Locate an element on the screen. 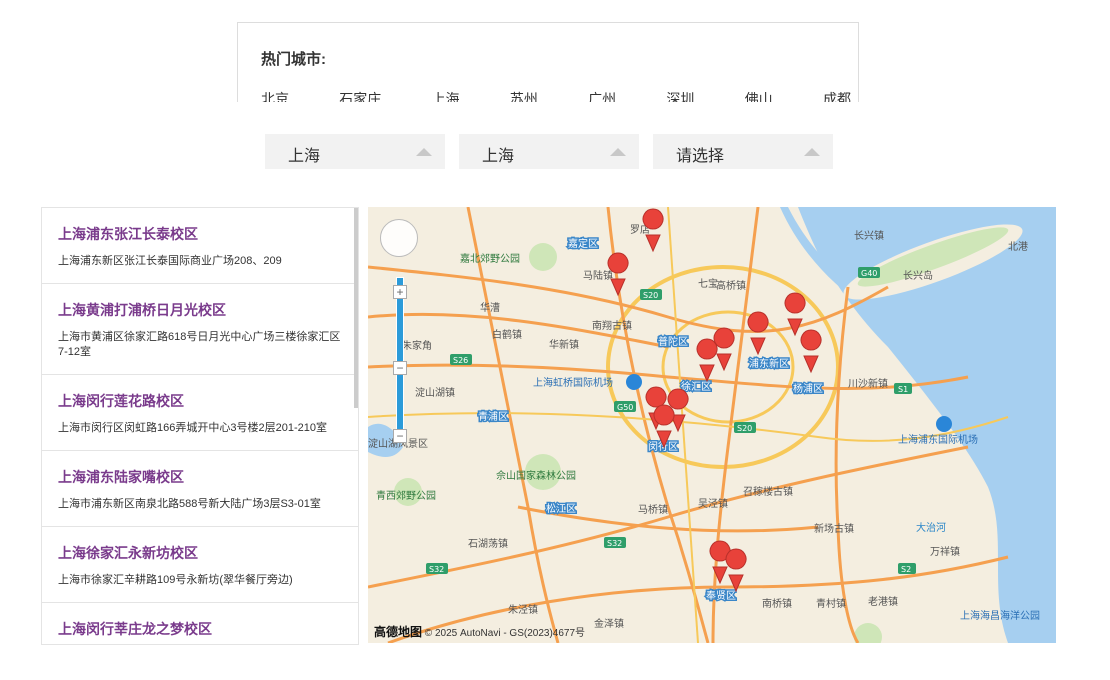 Image resolution: width=1110 pixels, height=680 pixels. map-attribution: 高德地图 © 2025 AutoNavi - GS(2023)4677号 is located at coordinates (479, 631).